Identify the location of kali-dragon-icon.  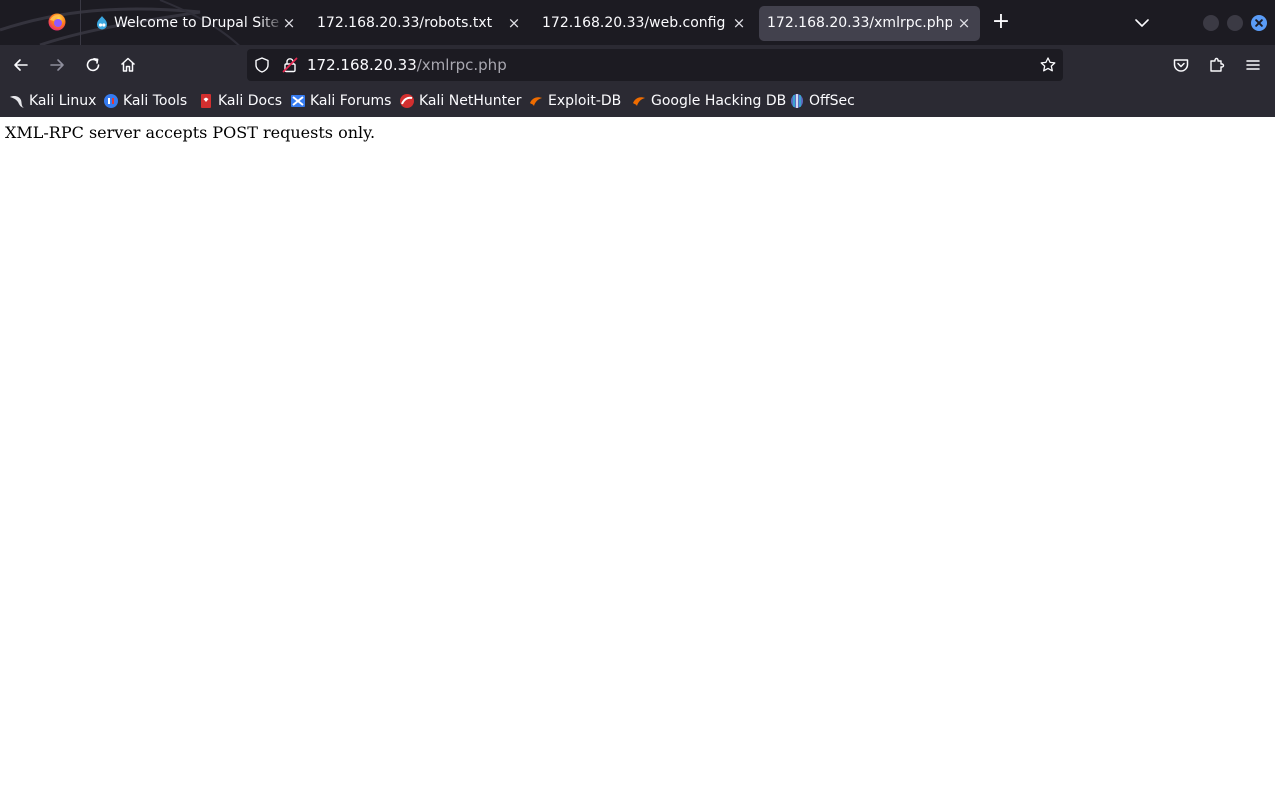
(17, 102).